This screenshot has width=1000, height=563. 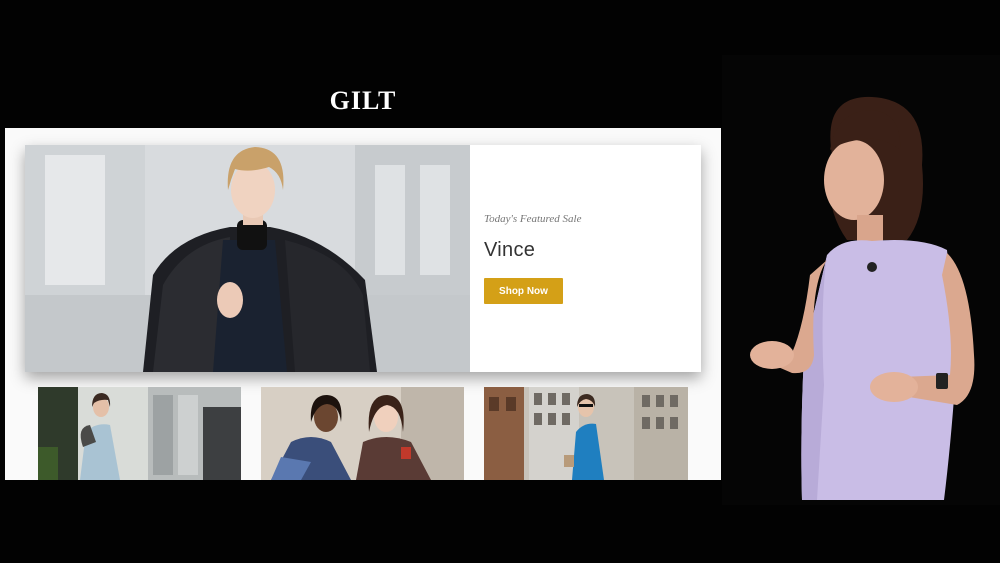 I want to click on featured-sale-label: Today's Featured Sale, so click(x=533, y=219).